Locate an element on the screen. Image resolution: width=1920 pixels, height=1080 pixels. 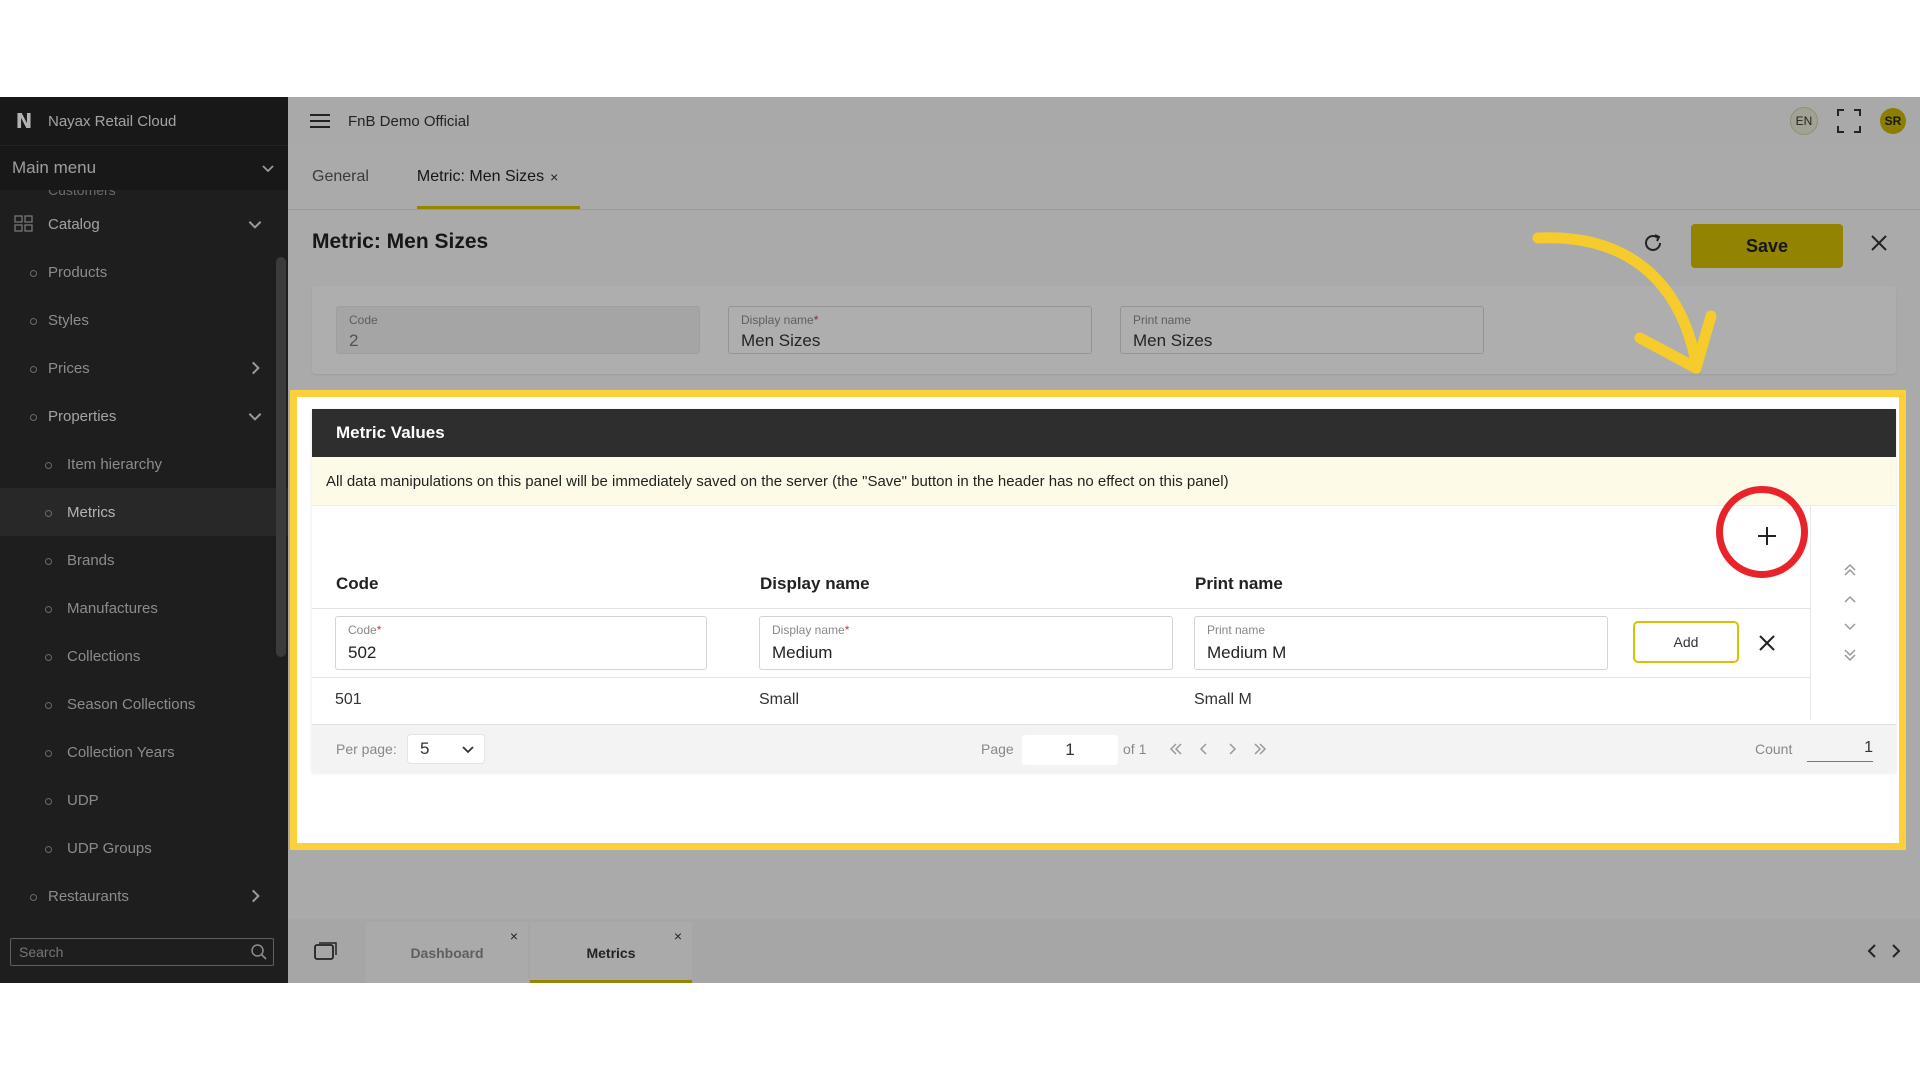
header-divider is located at coordinates (1061, 608).